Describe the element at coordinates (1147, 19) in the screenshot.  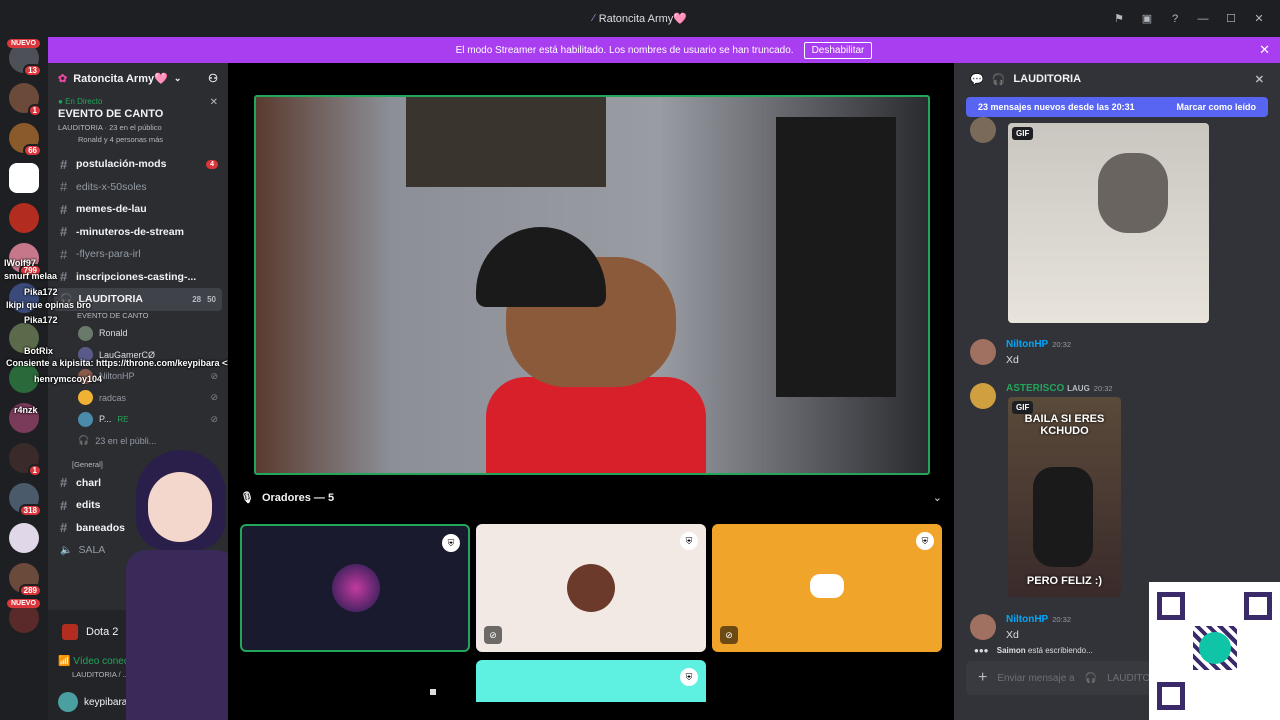
I see `inbox-icon: ▣` at that location.